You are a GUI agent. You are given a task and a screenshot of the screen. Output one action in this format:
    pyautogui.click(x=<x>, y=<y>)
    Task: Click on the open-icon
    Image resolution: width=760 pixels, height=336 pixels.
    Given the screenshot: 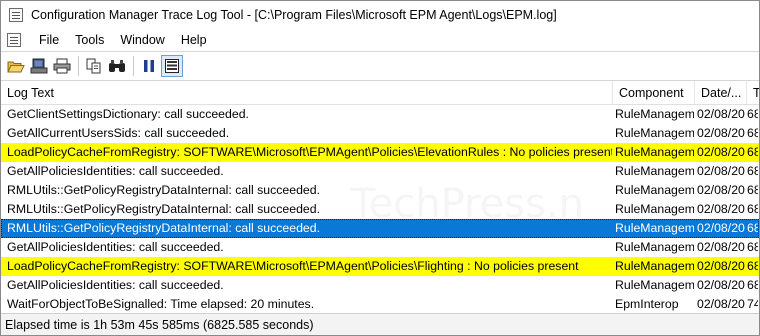 What is the action you would take?
    pyautogui.click(x=16, y=67)
    